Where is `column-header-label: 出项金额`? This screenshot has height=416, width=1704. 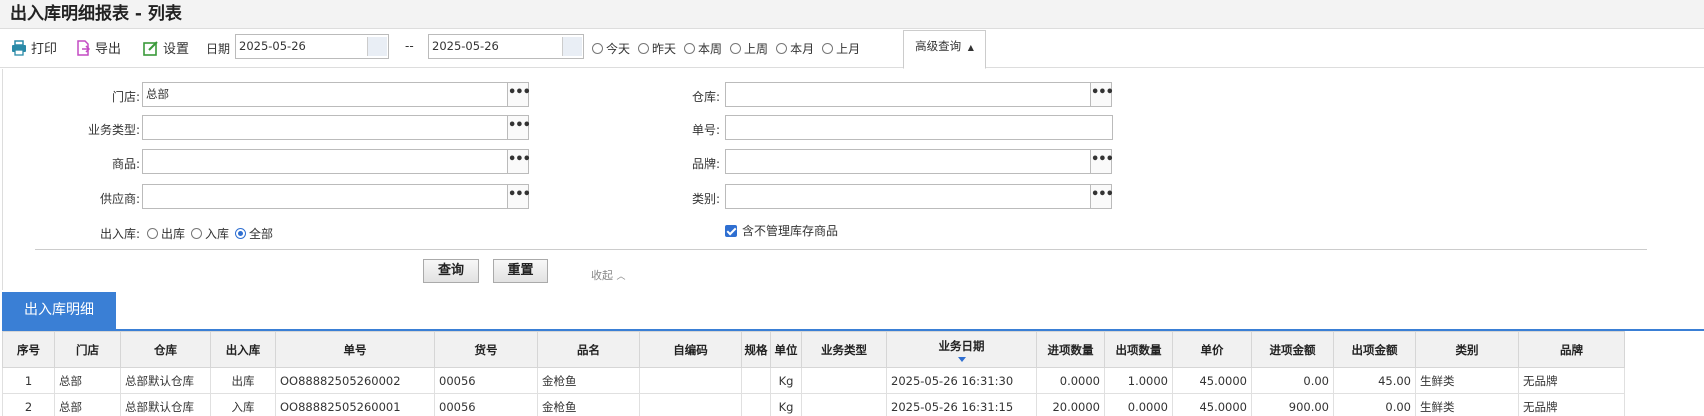
column-header-label: 出项金额 is located at coordinates (1374, 349).